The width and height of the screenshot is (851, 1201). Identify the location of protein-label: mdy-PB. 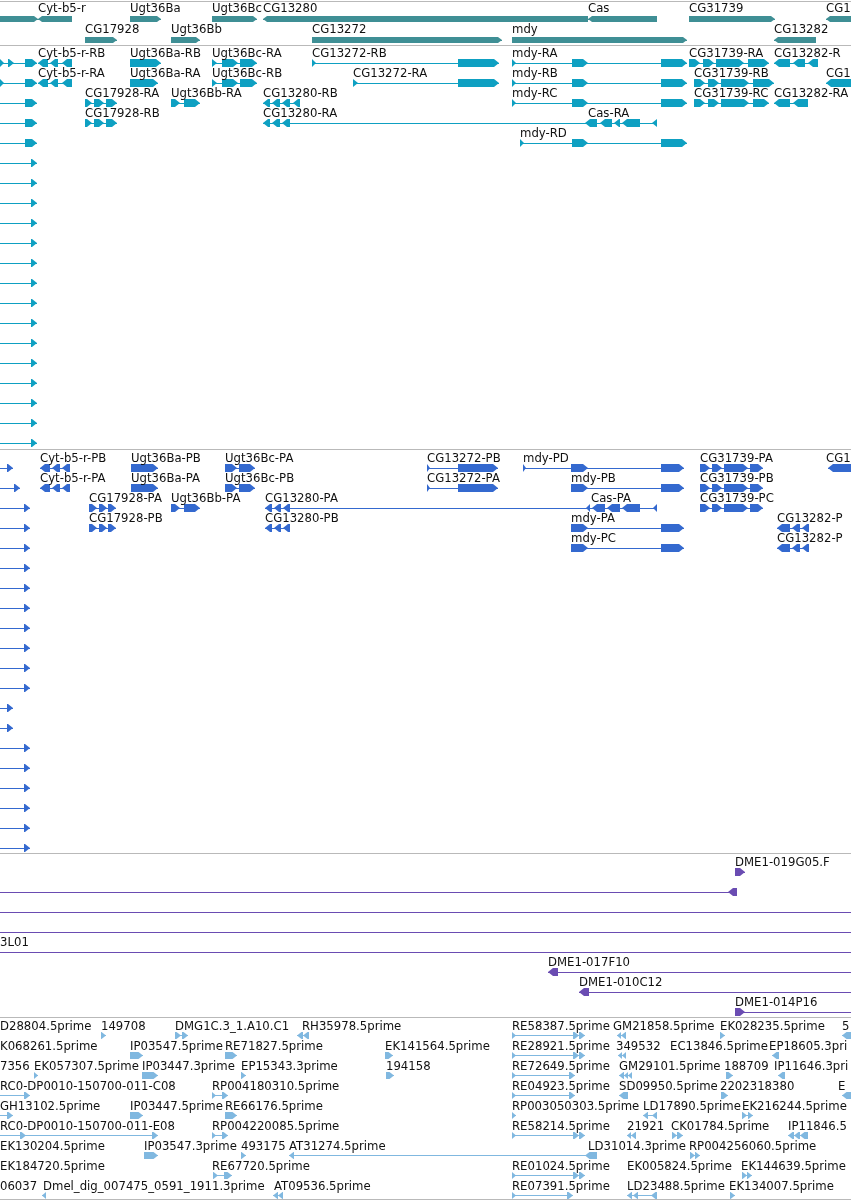
(593, 478).